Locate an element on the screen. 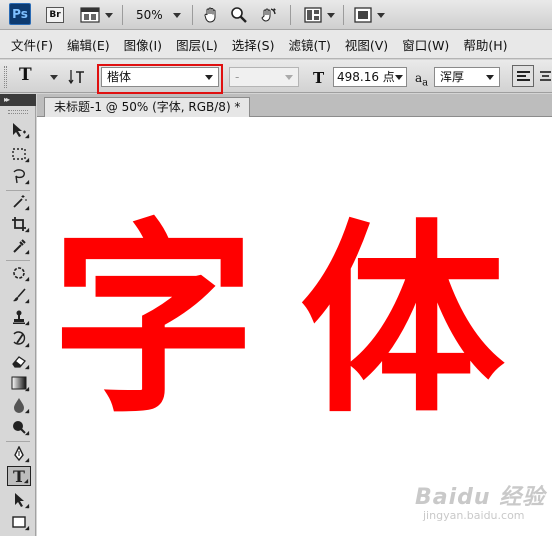 This screenshot has width=552, height=536. menu-filter: 滤镜(T) is located at coordinates (309, 44).